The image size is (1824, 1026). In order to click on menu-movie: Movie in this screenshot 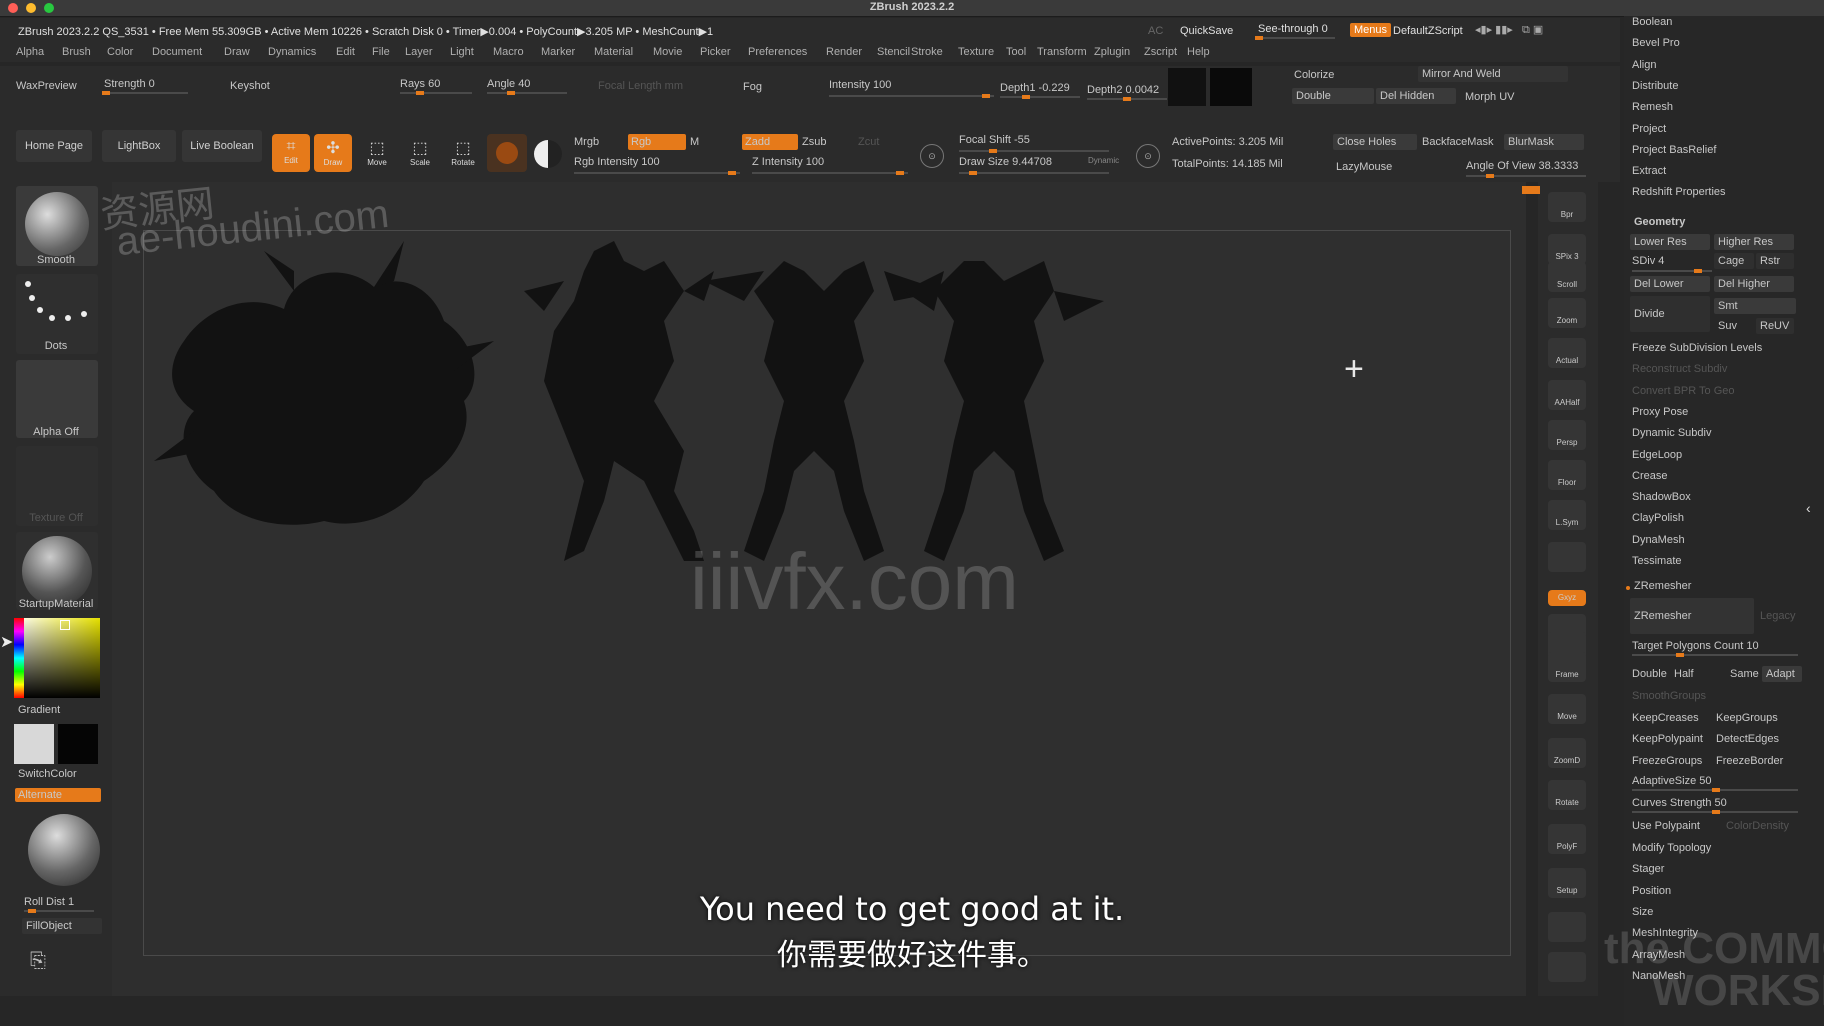, I will do `click(667, 52)`.